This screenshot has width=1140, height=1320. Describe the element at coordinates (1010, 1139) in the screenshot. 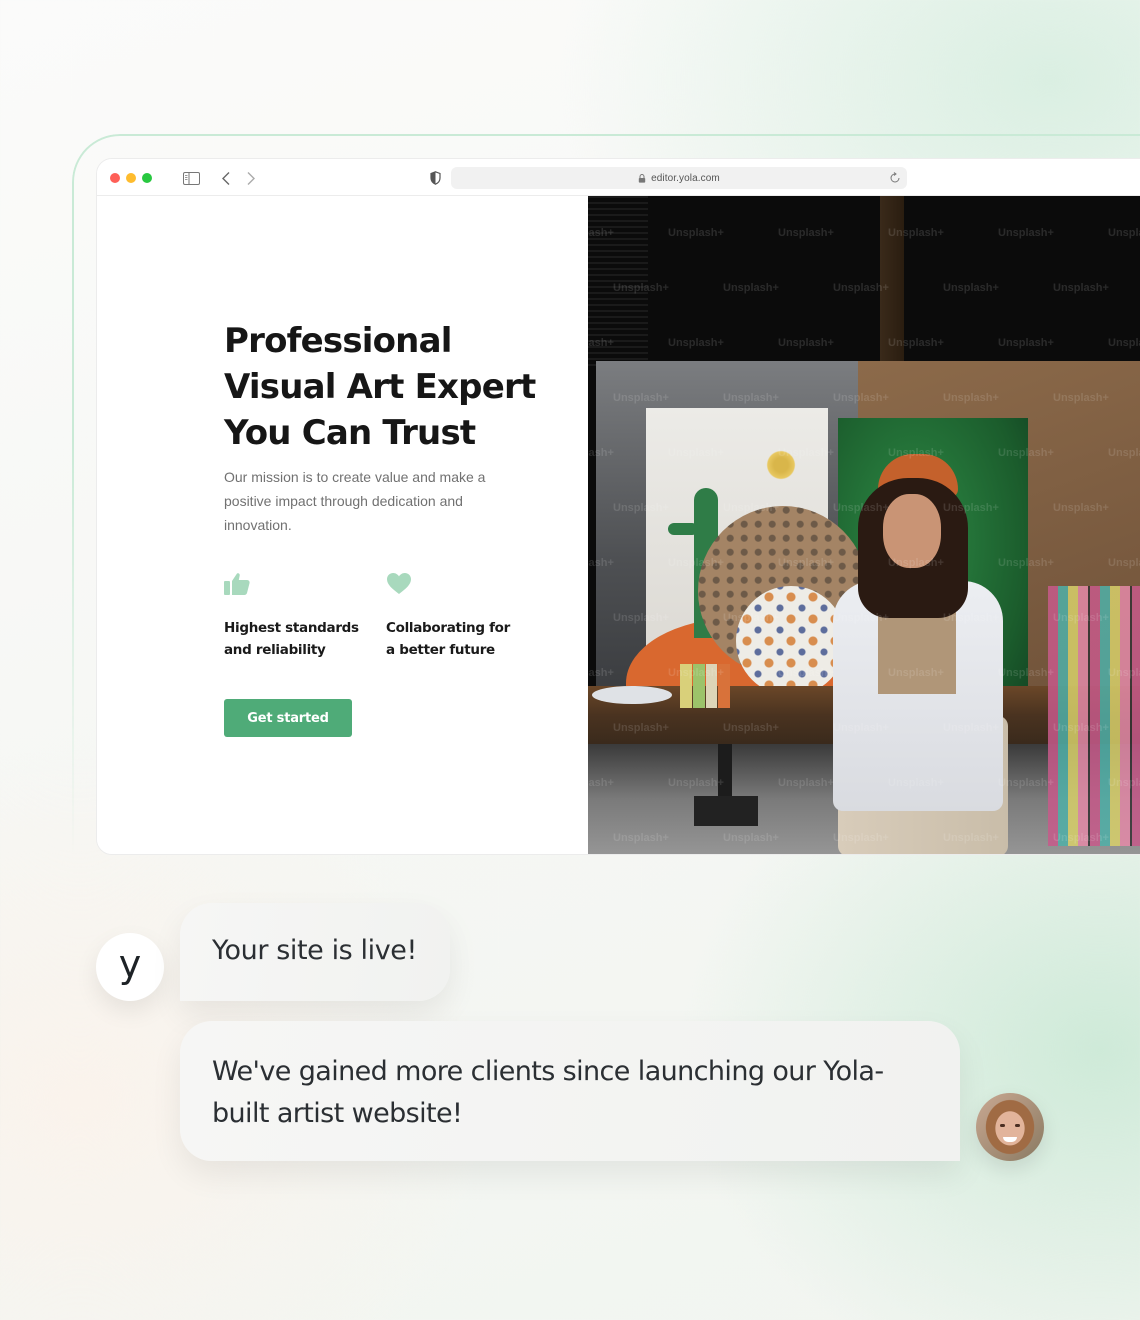

I see `avatar-smile` at that location.